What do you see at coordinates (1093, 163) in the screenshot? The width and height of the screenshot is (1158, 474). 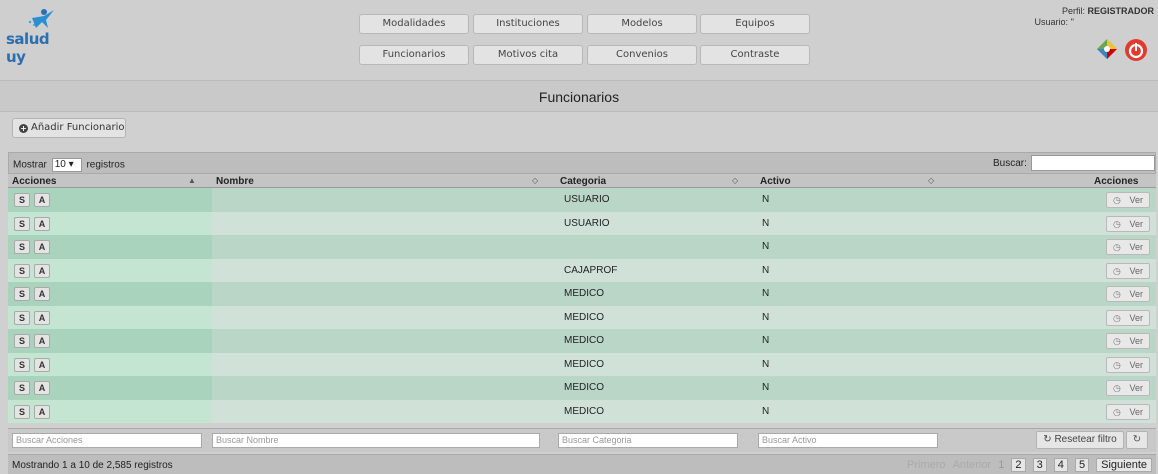 I see `search-input` at bounding box center [1093, 163].